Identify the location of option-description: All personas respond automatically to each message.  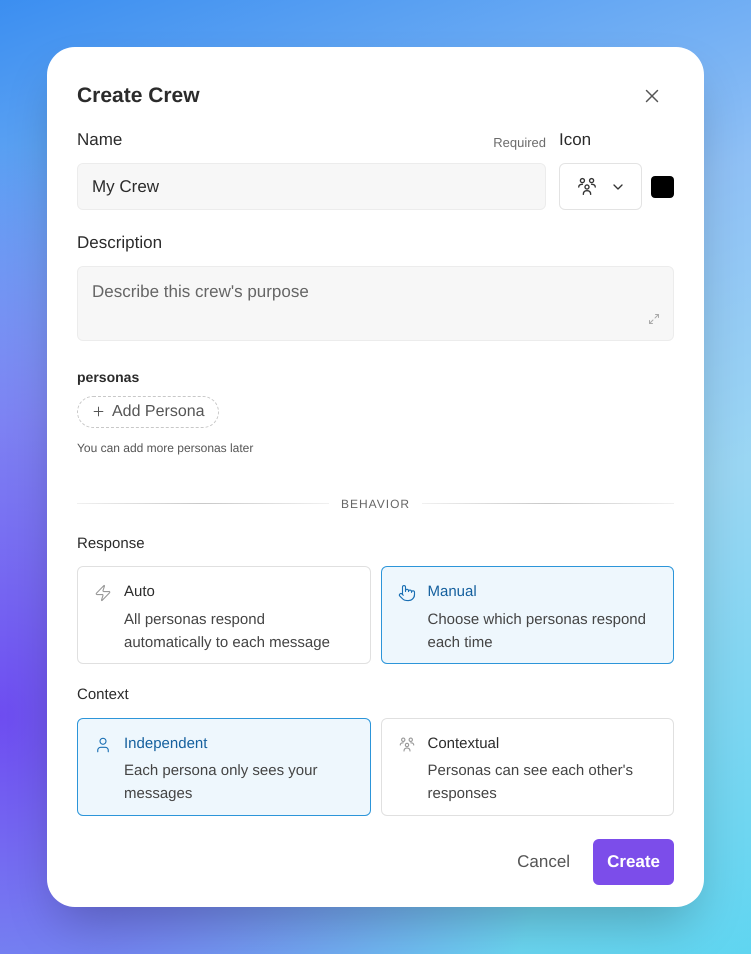
(227, 631).